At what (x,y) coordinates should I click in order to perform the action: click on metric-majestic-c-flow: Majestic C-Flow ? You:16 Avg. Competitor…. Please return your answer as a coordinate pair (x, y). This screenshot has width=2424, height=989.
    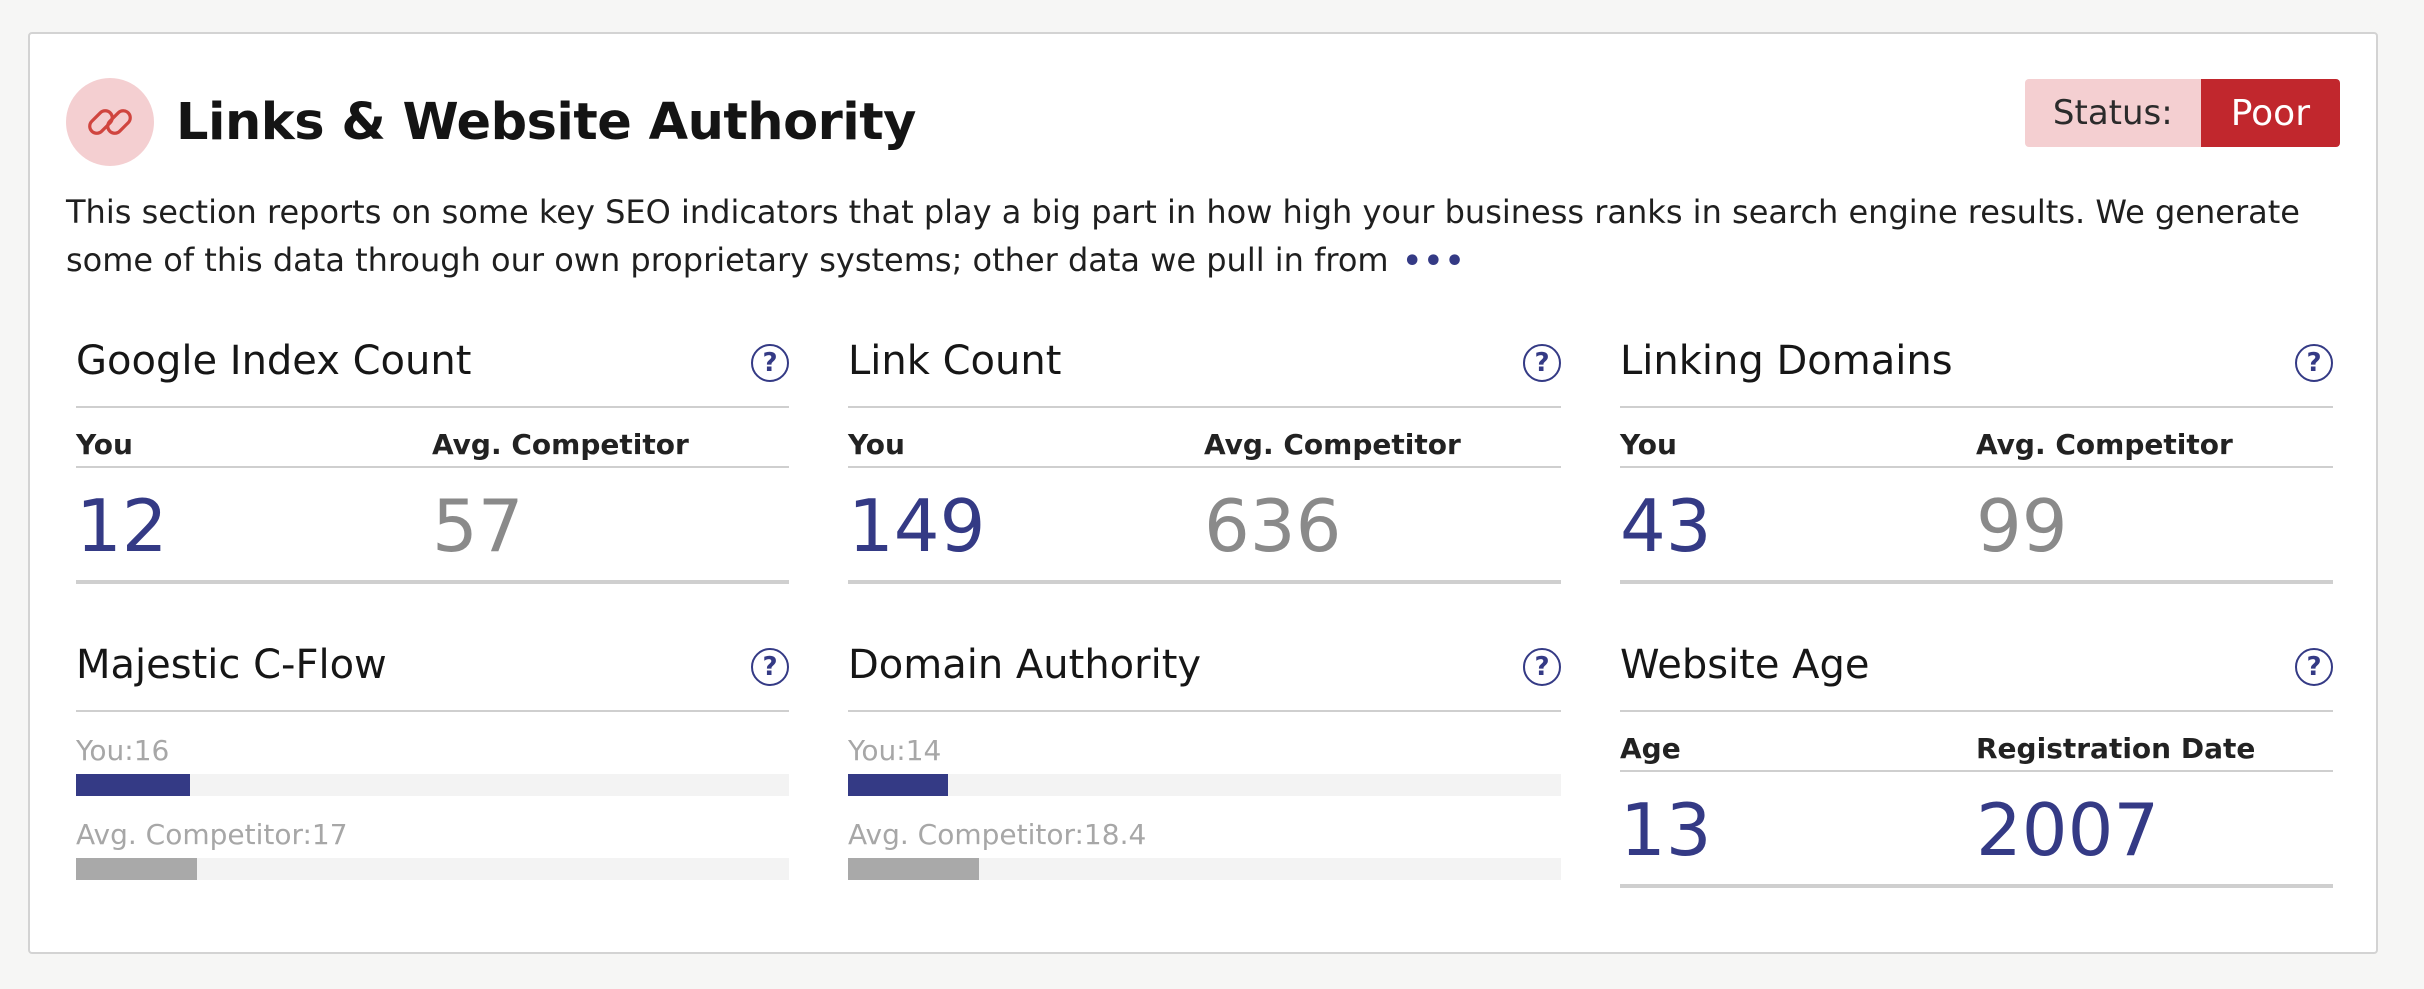
    Looking at the image, I should click on (432, 758).